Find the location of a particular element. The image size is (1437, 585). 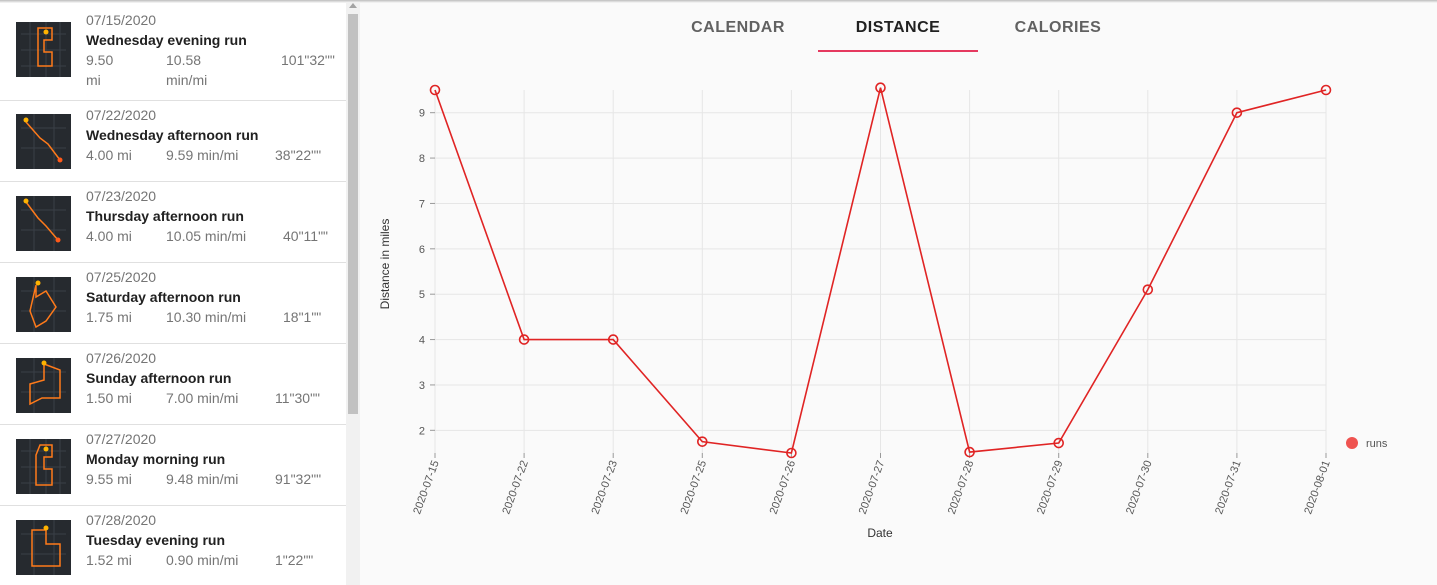

y-tick-label: 2 is located at coordinates (422, 431).